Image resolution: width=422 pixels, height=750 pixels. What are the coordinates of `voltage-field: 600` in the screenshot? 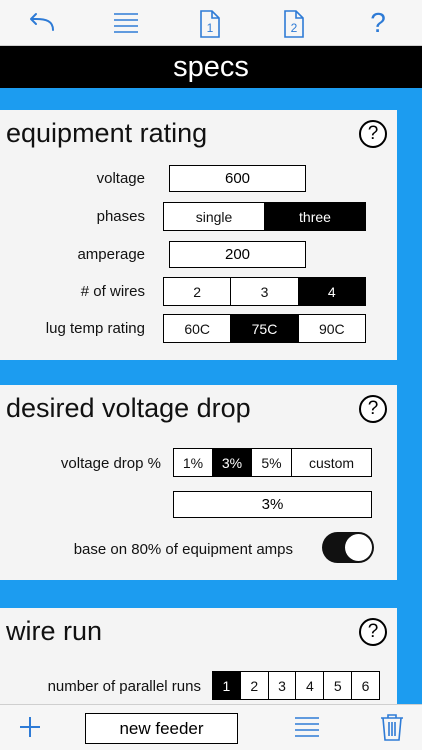 It's located at (237, 178).